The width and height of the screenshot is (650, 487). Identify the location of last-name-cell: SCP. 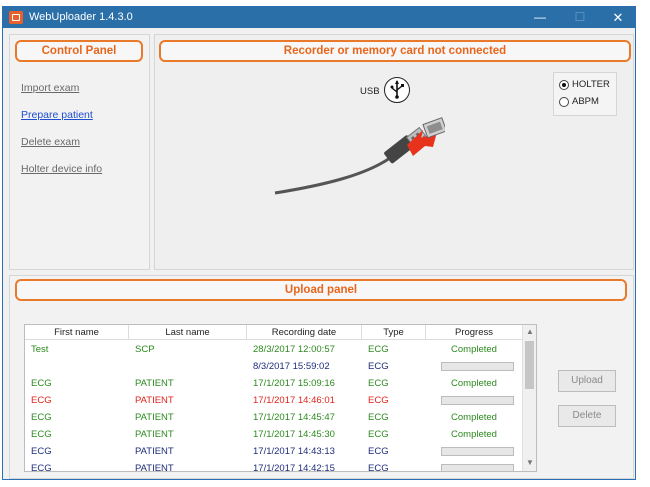
(145, 349).